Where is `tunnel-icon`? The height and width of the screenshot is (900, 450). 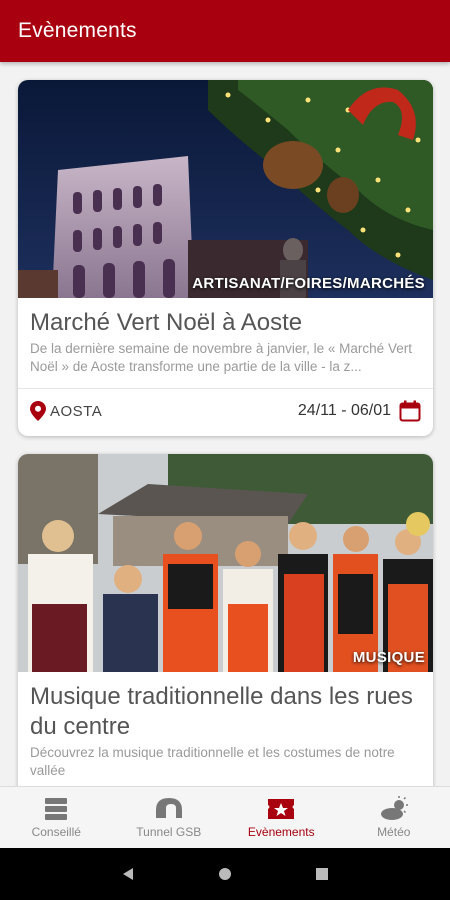 tunnel-icon is located at coordinates (168, 808).